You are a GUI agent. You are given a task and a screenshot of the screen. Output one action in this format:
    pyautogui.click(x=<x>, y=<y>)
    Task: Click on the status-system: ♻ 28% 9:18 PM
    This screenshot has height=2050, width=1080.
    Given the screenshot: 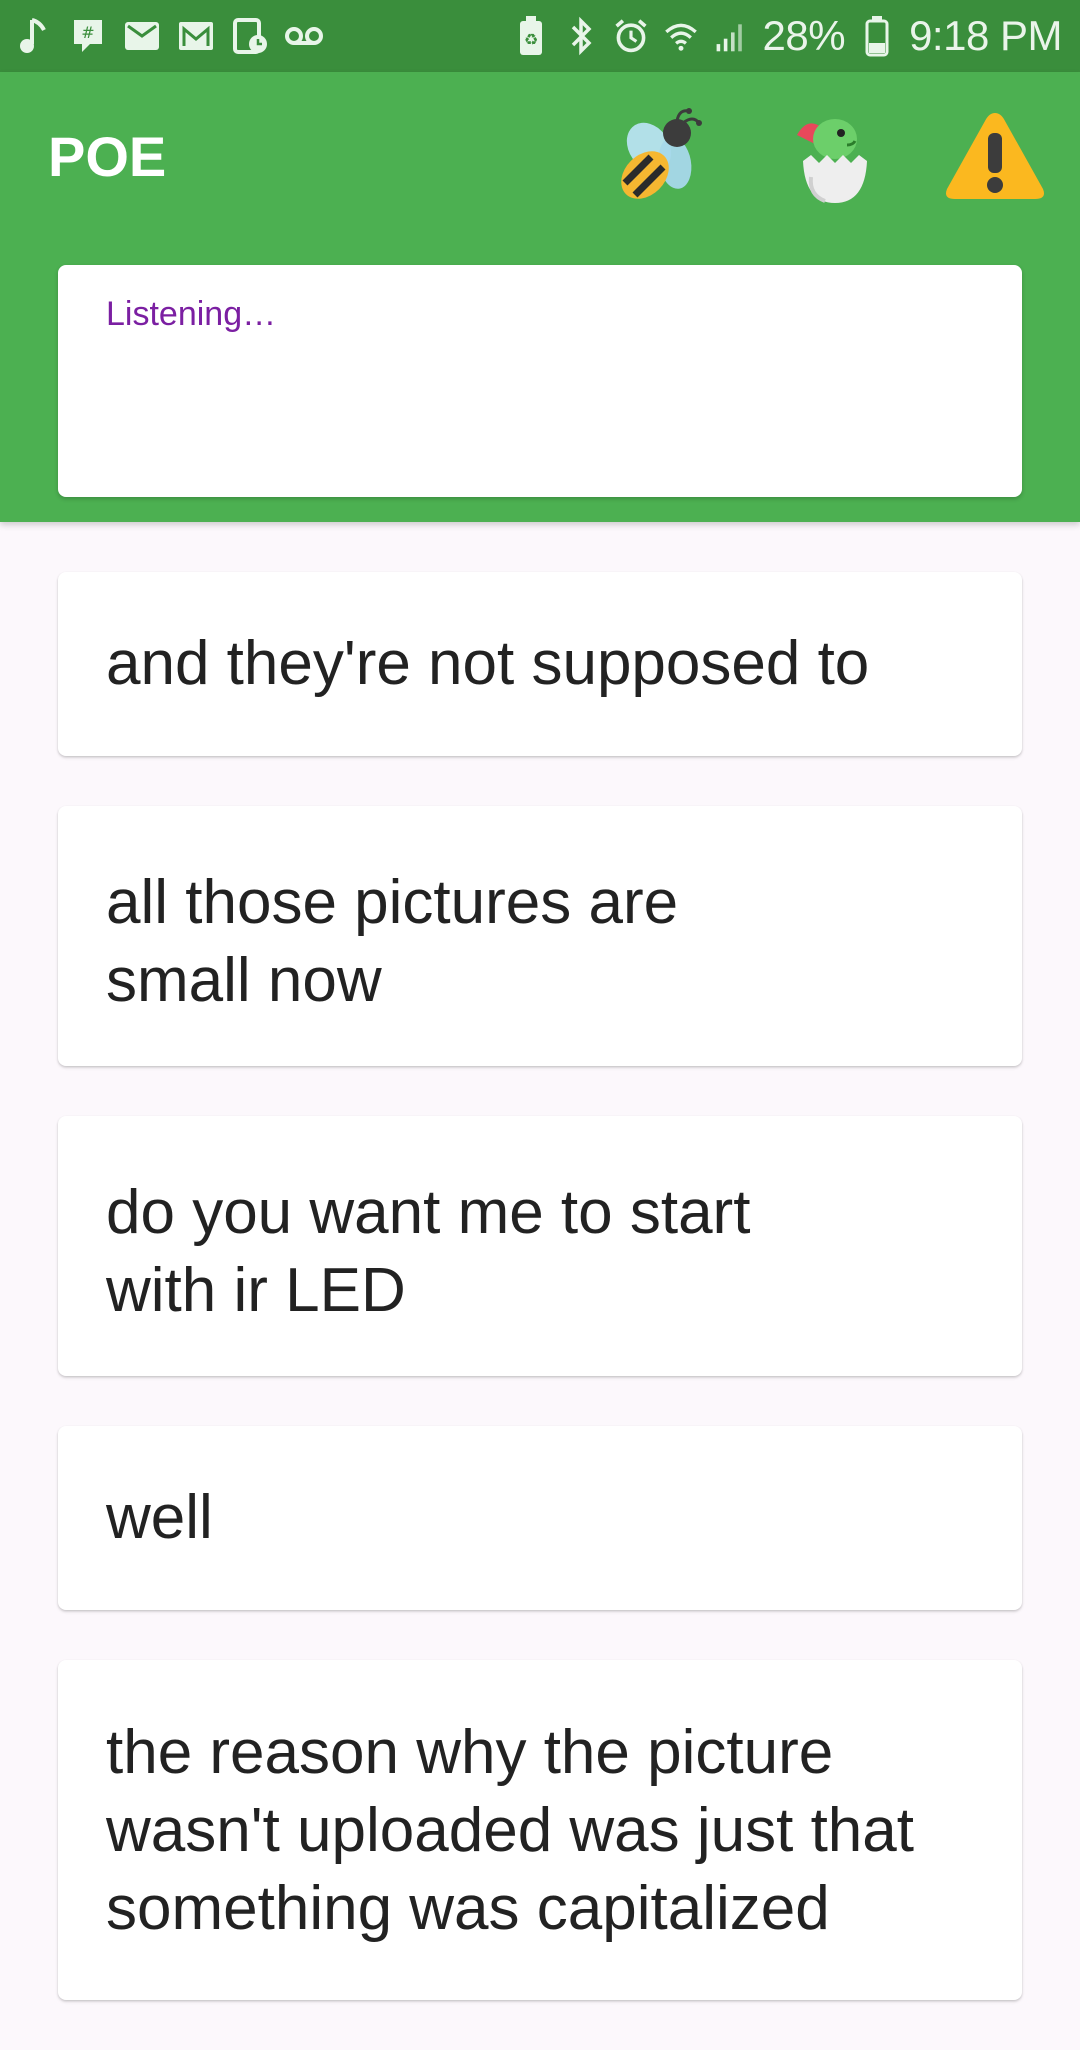 What is the action you would take?
    pyautogui.click(x=787, y=36)
    